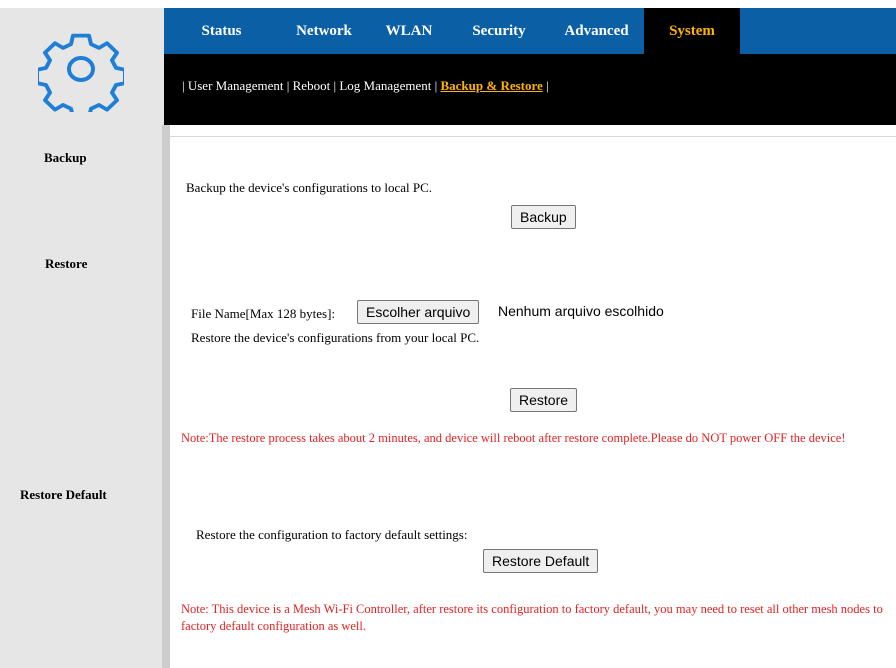 The width and height of the screenshot is (896, 668). Describe the element at coordinates (221, 31) in the screenshot. I see `tab-status: Status` at that location.